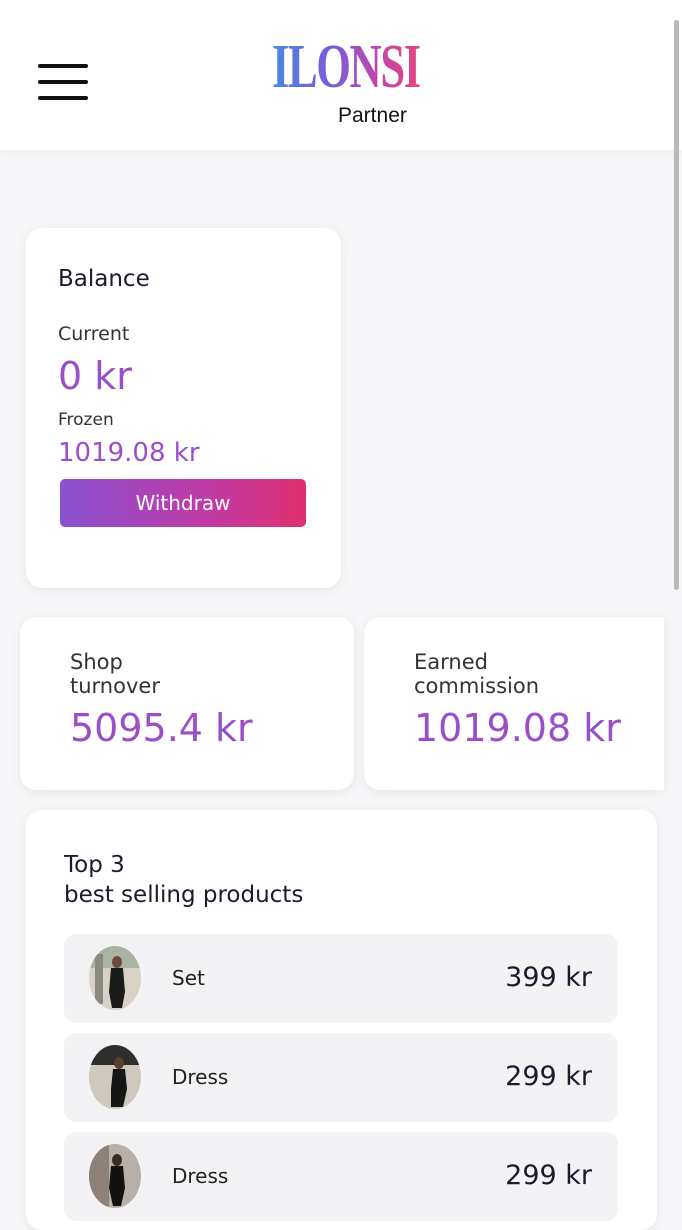 The image size is (682, 1230). I want to click on app-header: ILONSI Partner, so click(341, 75).